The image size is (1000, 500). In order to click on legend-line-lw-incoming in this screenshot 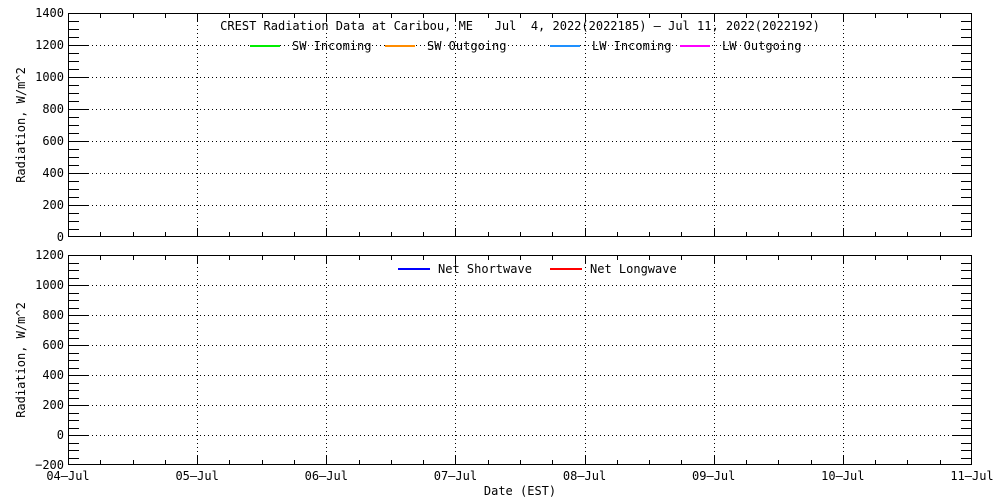, I will do `click(565, 46)`.